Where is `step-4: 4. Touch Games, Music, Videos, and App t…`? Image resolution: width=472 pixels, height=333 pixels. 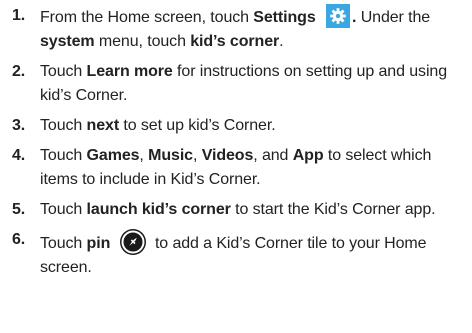
step-4: 4. Touch Games, Music, Videos, and App t… is located at coordinates (235, 168).